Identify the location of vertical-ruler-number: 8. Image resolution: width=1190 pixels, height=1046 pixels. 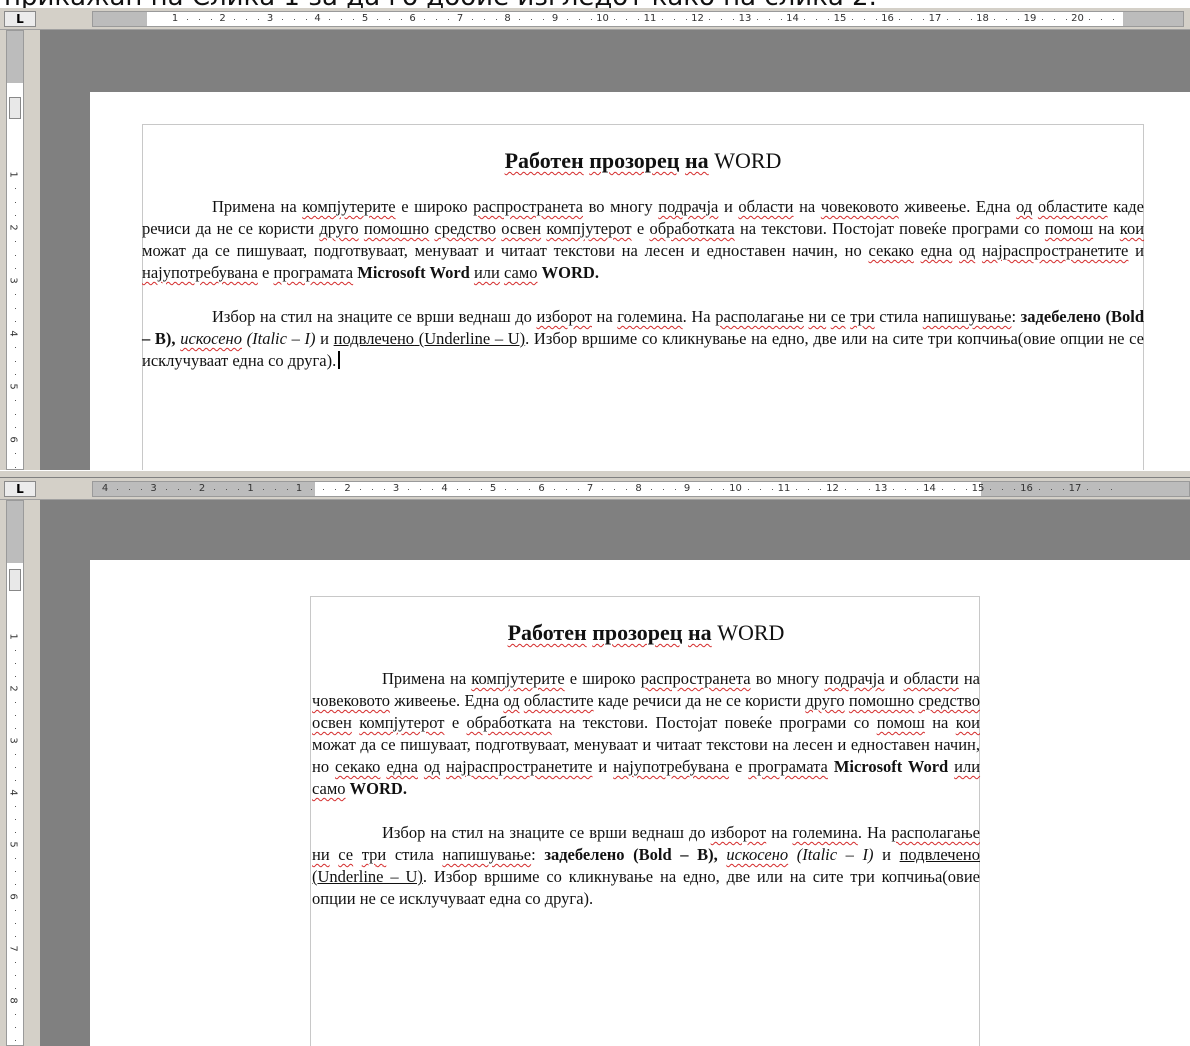
(13, 1000).